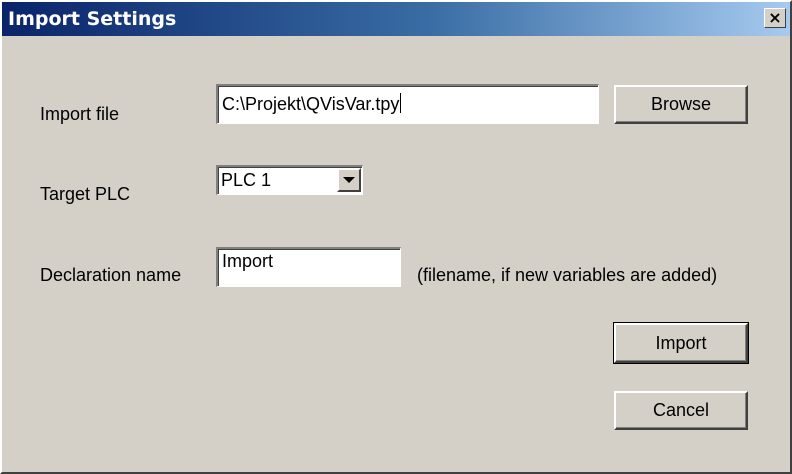 The image size is (792, 474). What do you see at coordinates (401, 103) in the screenshot?
I see `text-caret` at bounding box center [401, 103].